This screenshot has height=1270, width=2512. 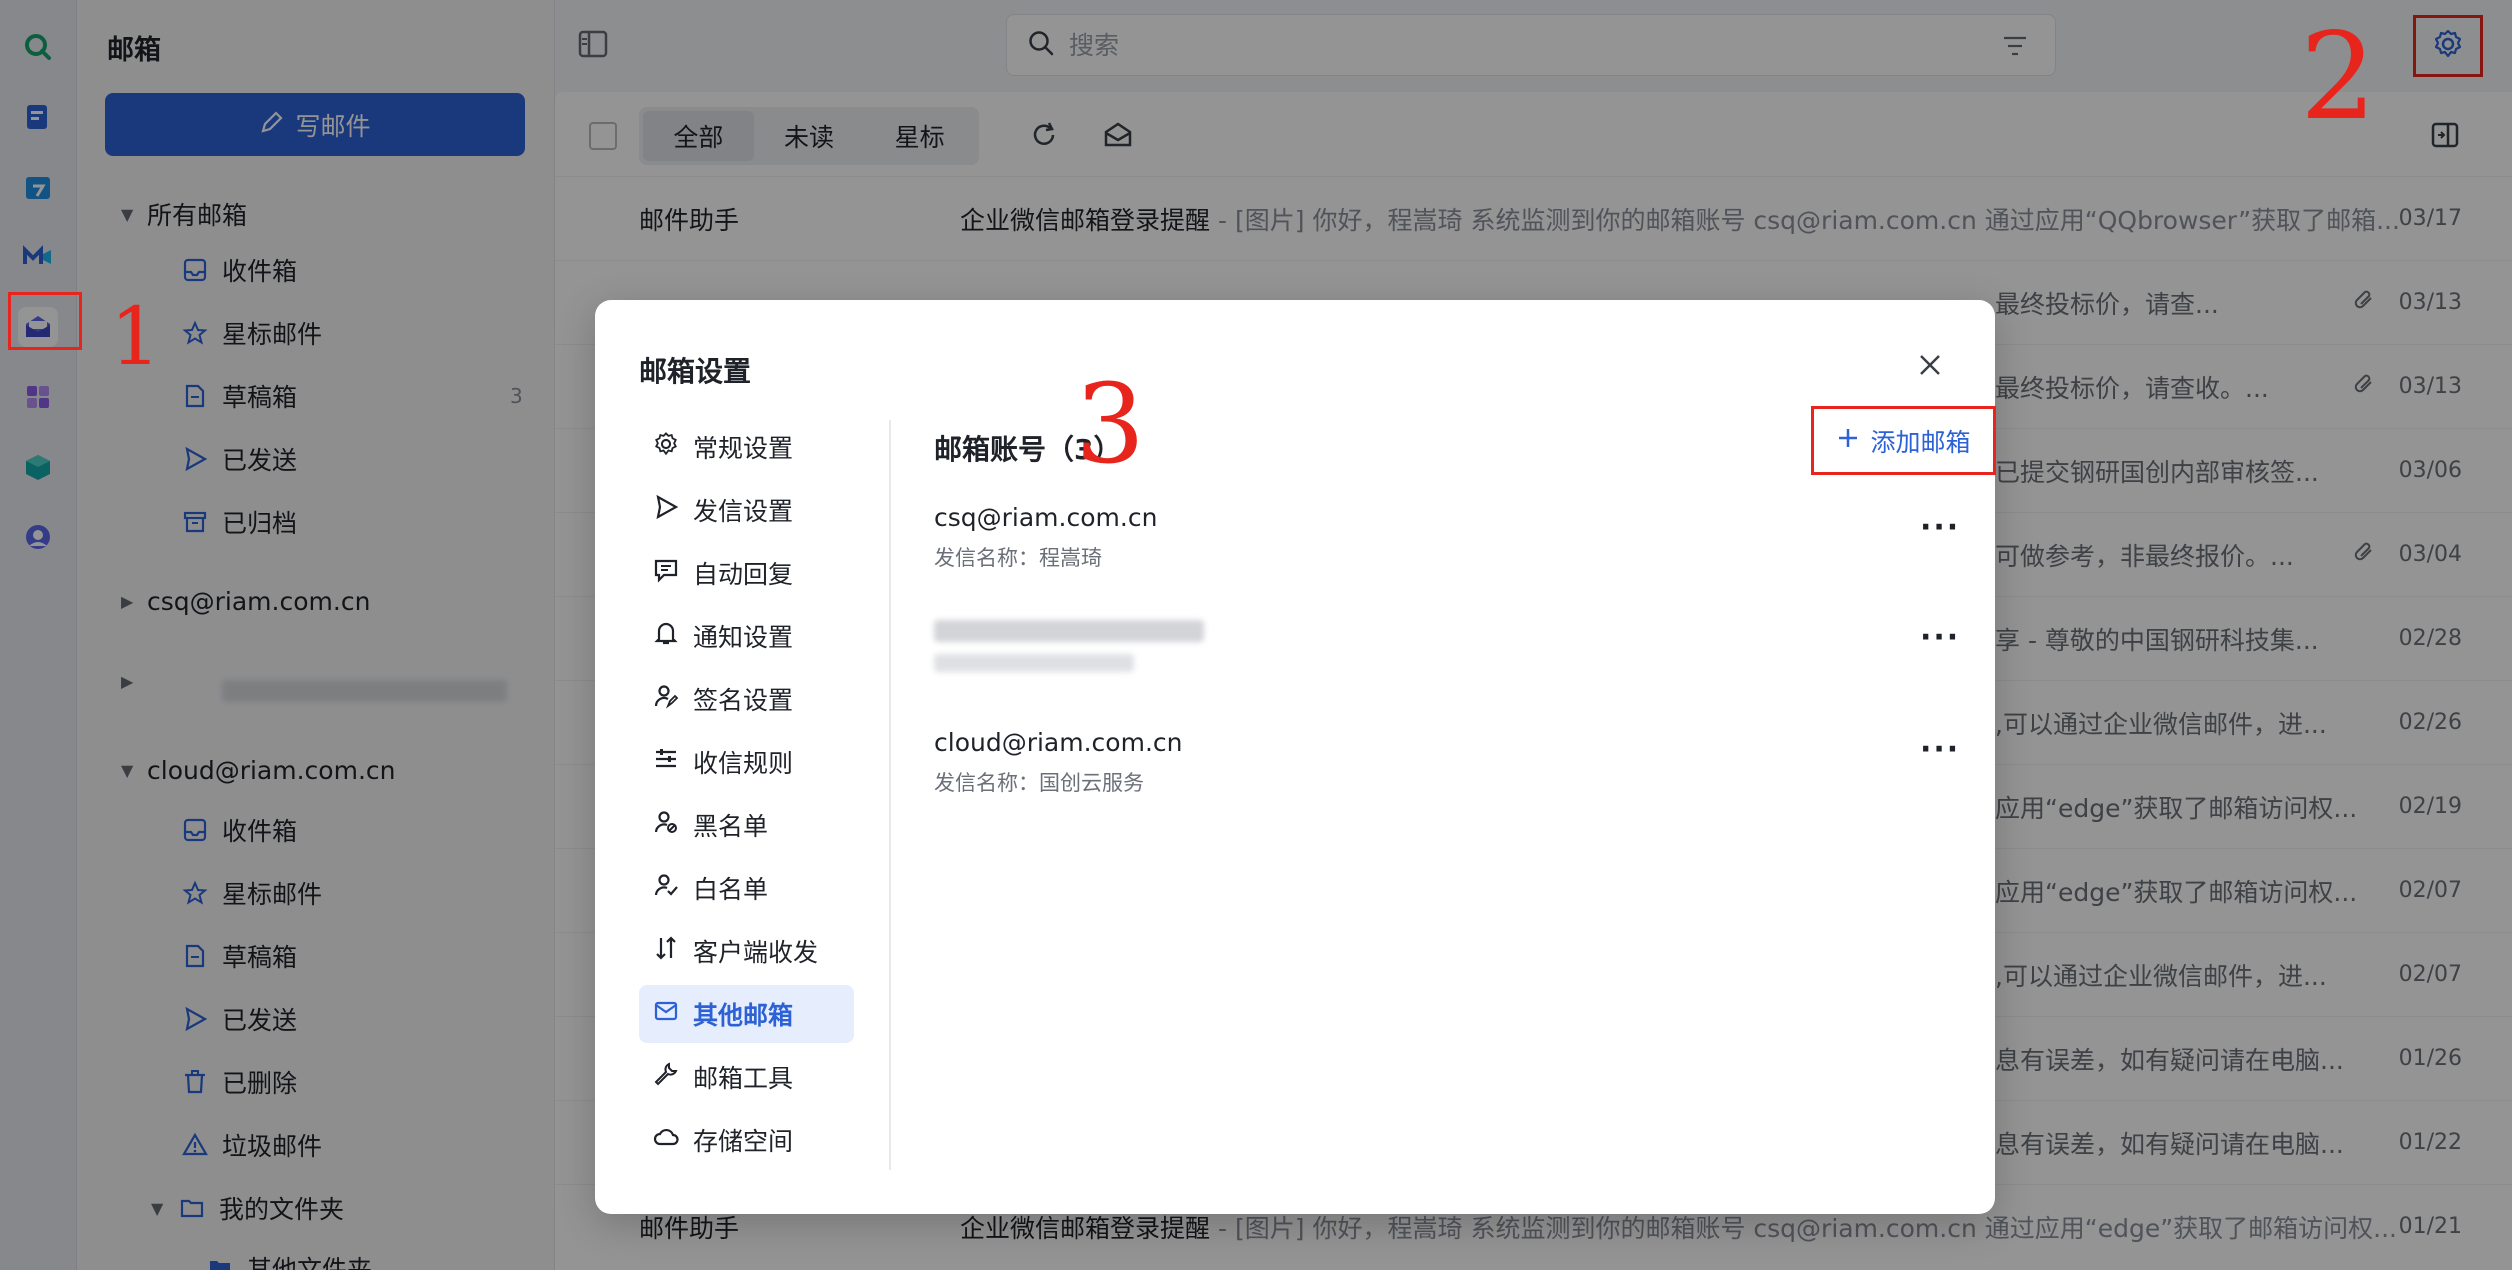 I want to click on menu-storage: 存储空间, so click(x=746, y=1140).